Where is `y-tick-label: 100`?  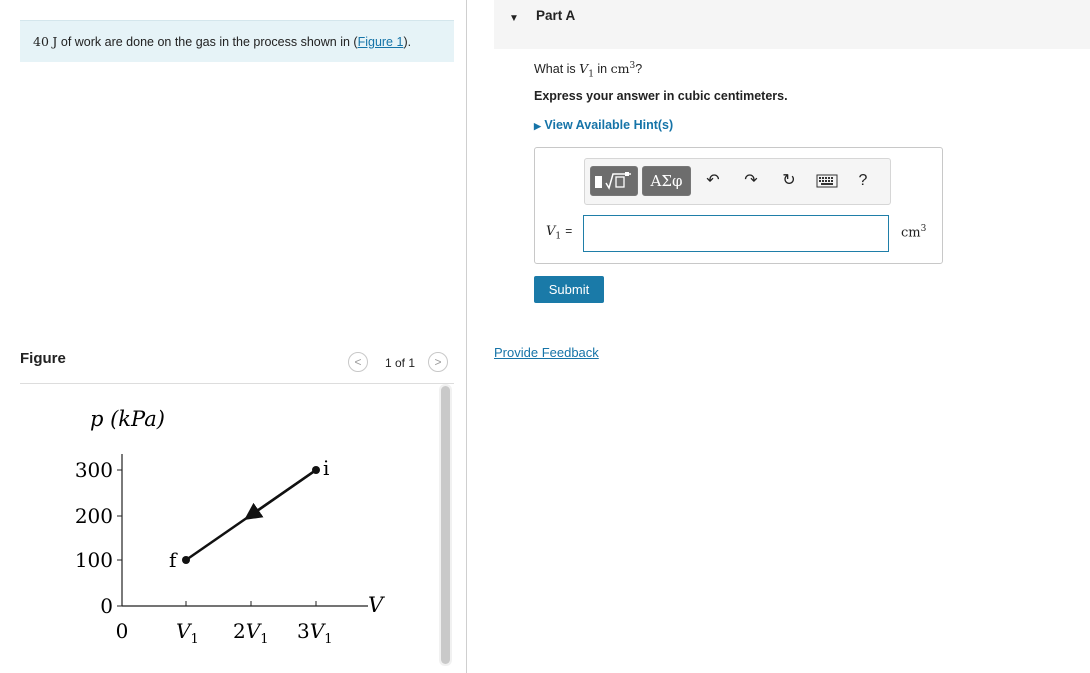 y-tick-label: 100 is located at coordinates (94, 560).